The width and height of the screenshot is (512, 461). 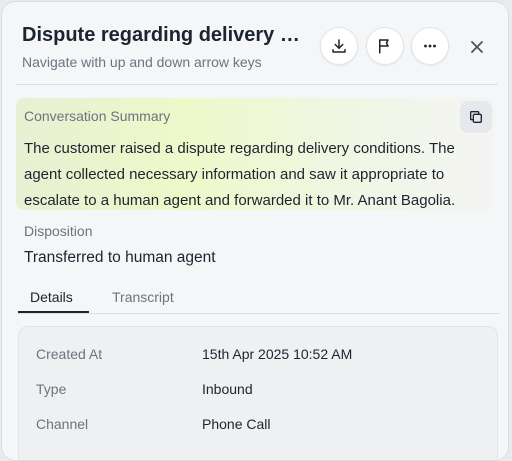 I want to click on page-subtitle: Navigate with up and down arrow keys, so click(x=142, y=62).